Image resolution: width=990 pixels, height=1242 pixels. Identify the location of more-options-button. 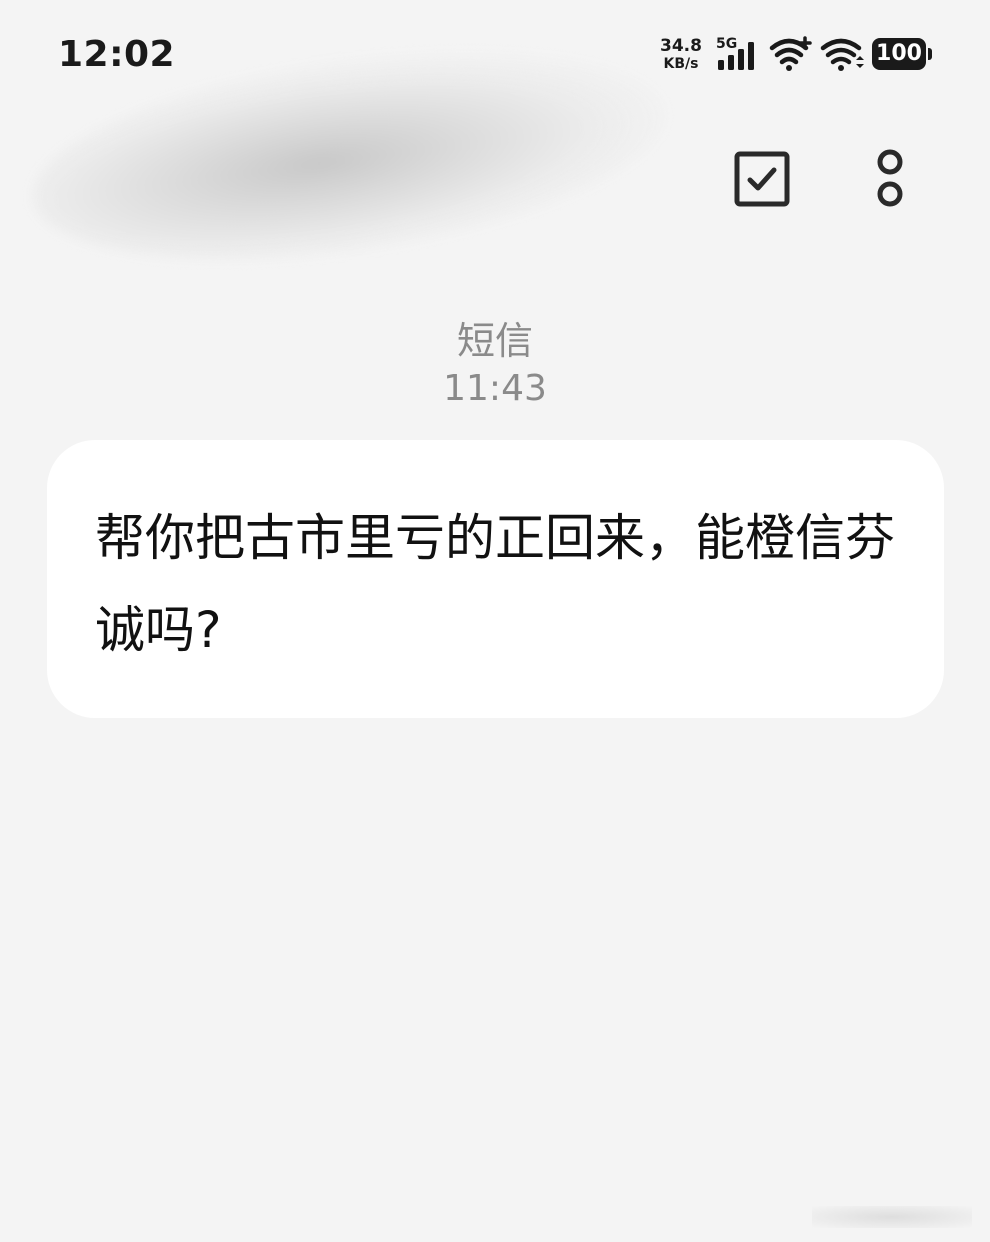
(890, 179).